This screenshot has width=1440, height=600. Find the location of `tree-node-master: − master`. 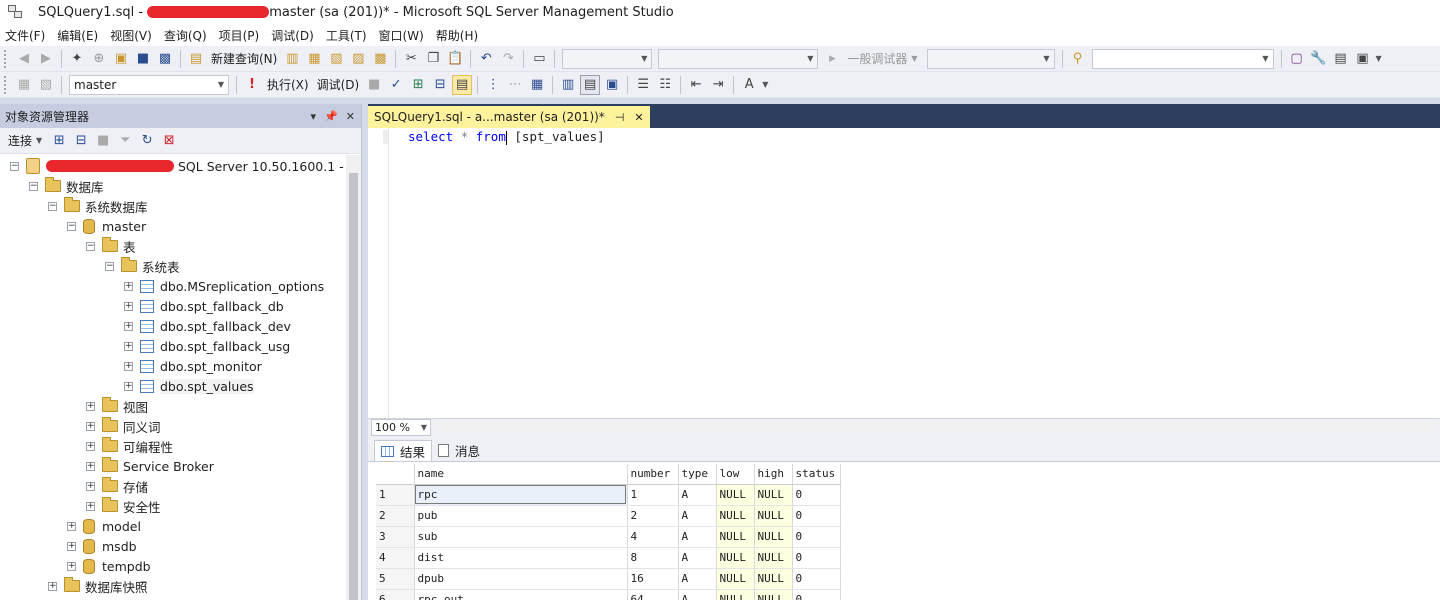

tree-node-master: − master is located at coordinates (106, 226).